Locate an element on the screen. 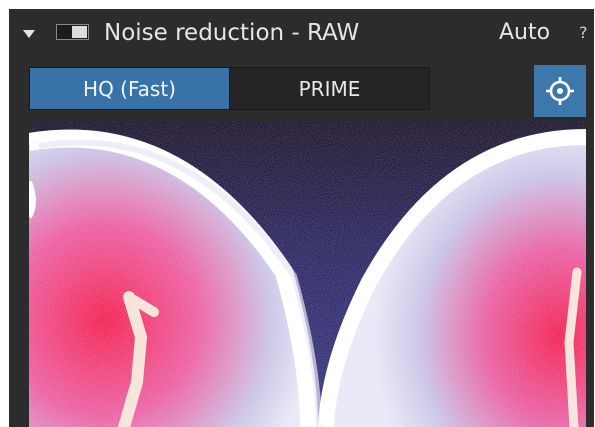  panel-header: Noise reduction - RAW Auto ? is located at coordinates (301, 34).